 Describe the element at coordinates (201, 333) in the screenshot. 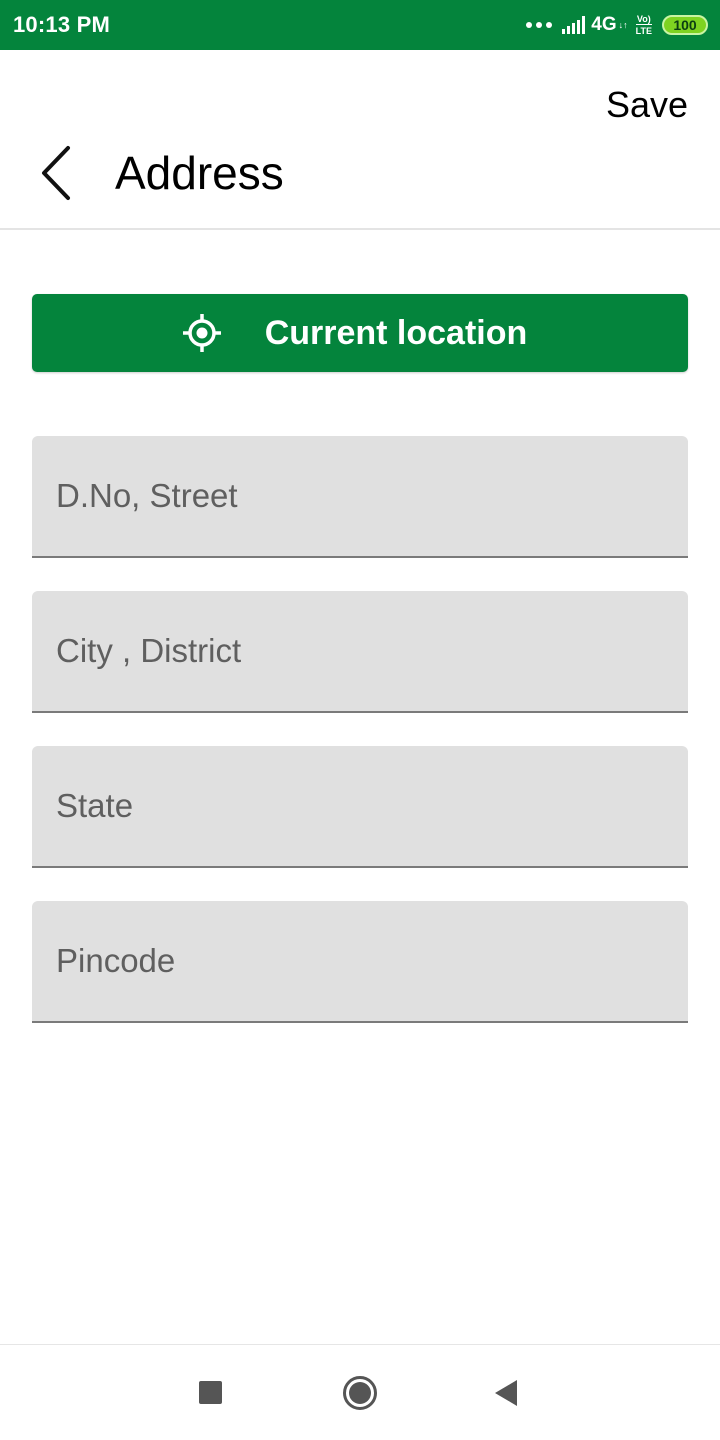

I see `gps-target-icon` at that location.